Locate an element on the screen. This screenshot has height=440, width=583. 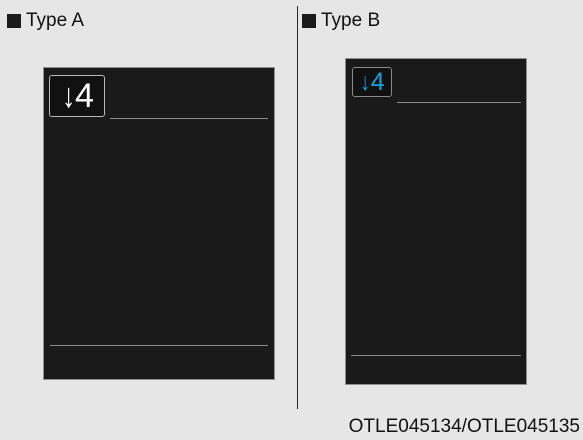
panel-label-type-a: Type A is located at coordinates (55, 20).